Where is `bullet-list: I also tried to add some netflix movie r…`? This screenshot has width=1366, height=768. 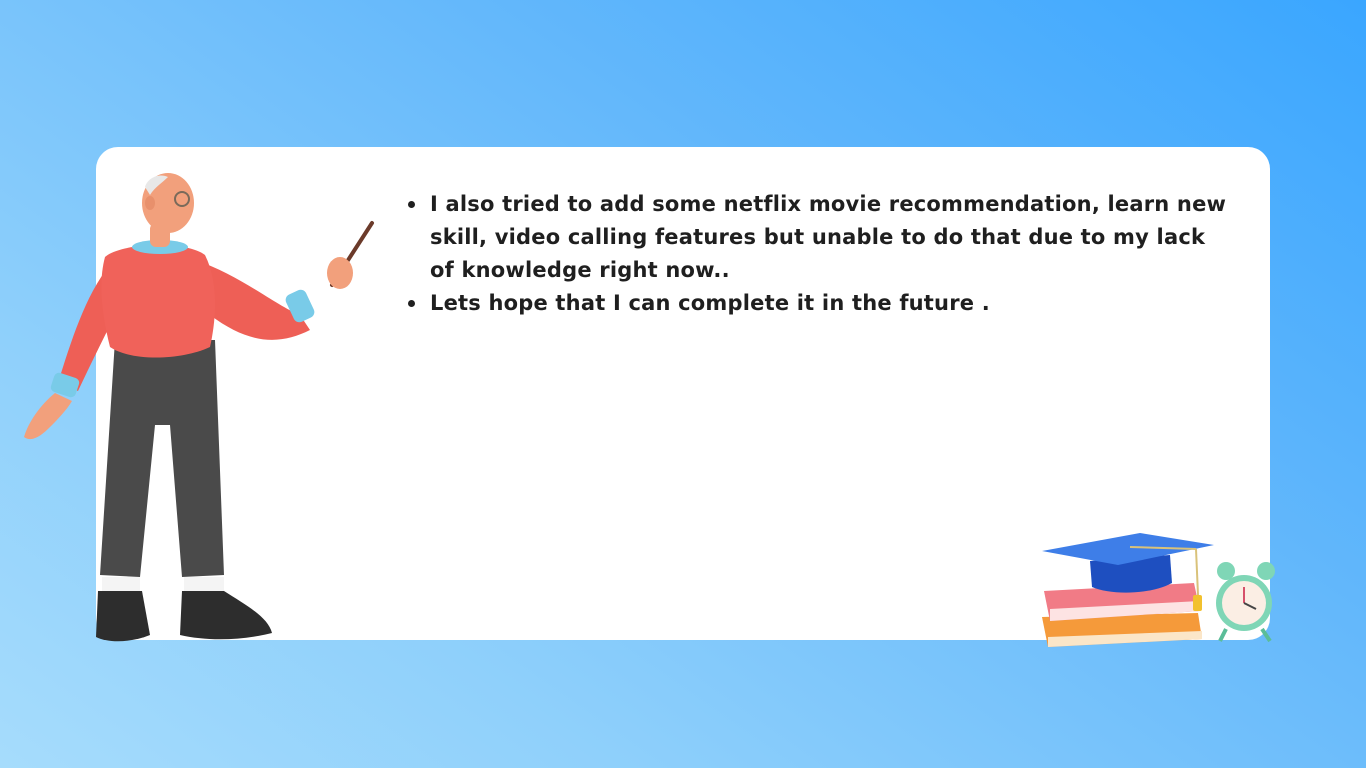
bullet-list: I also tried to add some netflix movie r… is located at coordinates (818, 254).